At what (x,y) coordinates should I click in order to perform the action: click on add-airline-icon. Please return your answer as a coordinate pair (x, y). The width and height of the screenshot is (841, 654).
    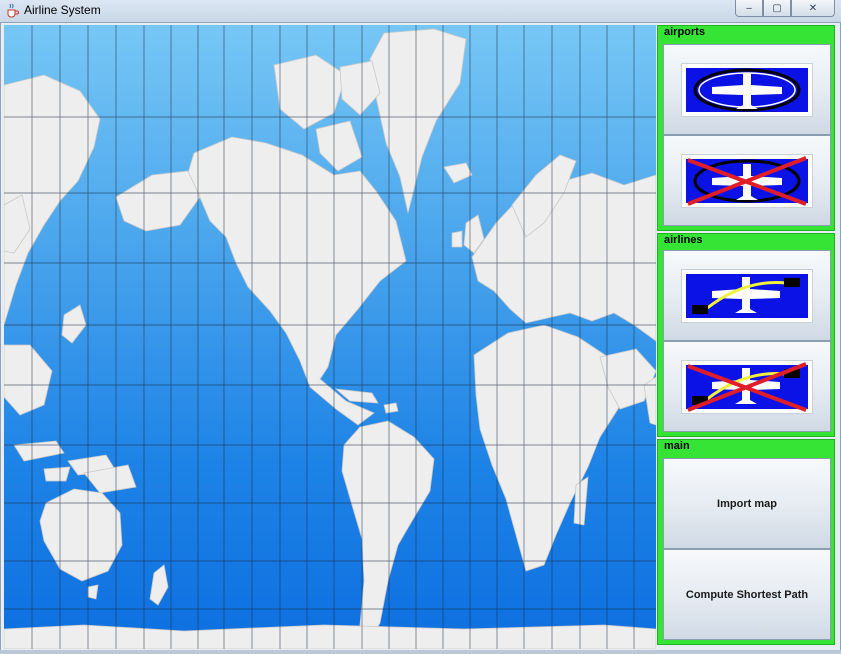
    Looking at the image, I should click on (747, 295).